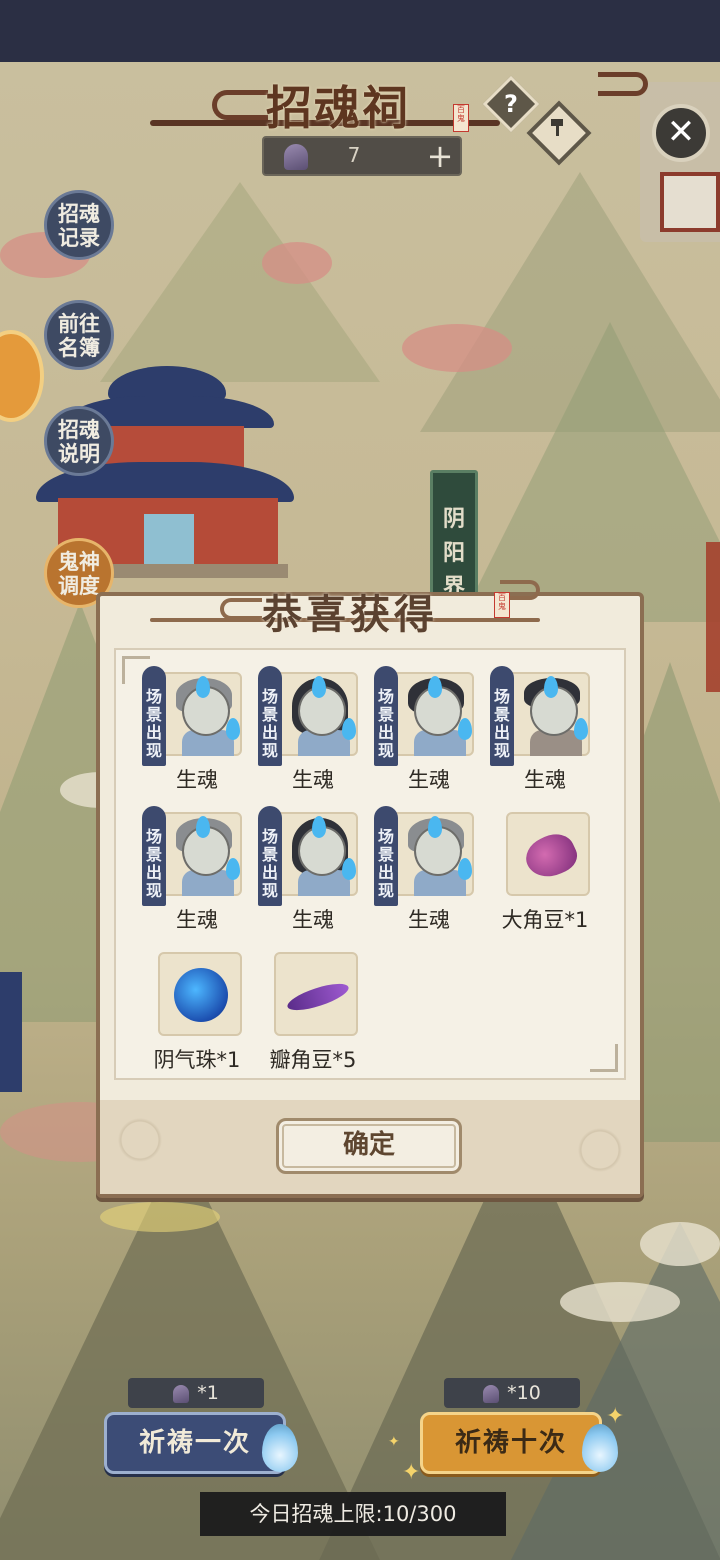  I want to click on title-swirl-right, so click(623, 84).